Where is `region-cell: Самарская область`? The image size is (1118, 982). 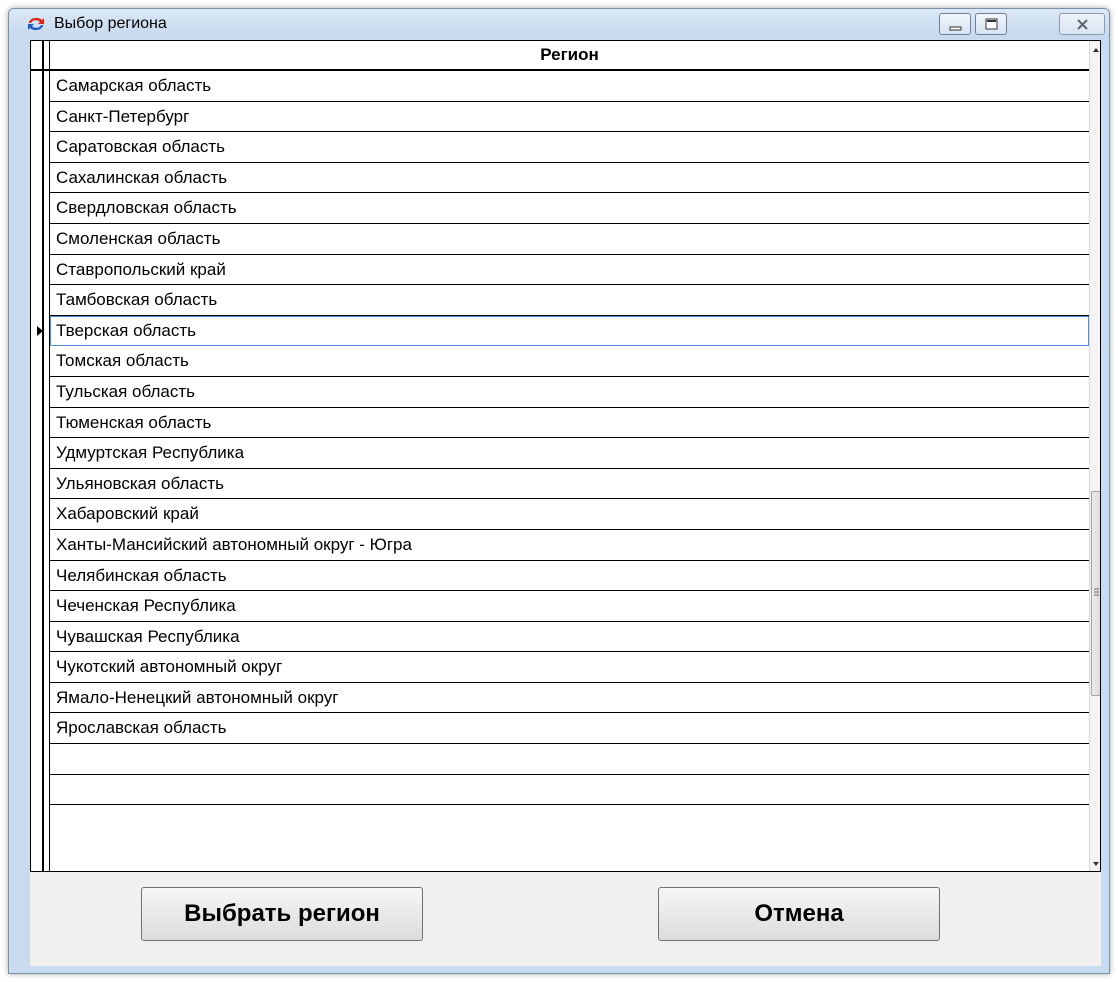 region-cell: Самарская область is located at coordinates (134, 85).